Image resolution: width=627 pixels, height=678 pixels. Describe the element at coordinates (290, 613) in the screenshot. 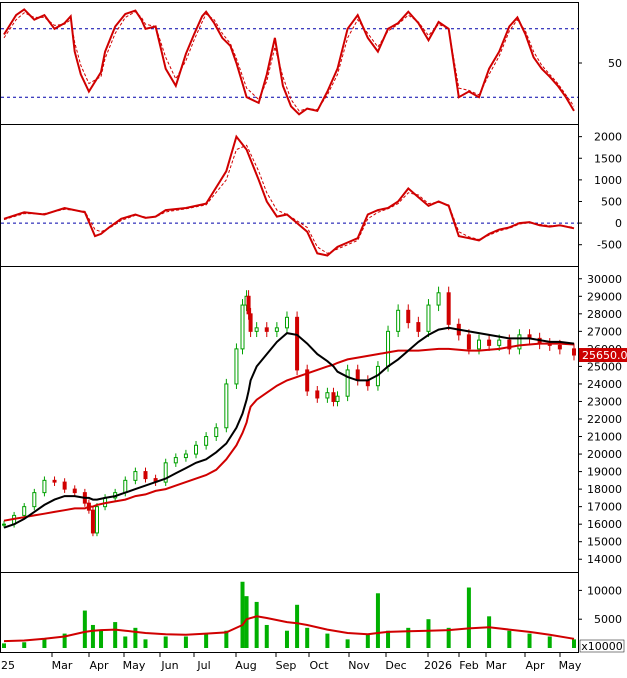

I see `panel-frame` at that location.